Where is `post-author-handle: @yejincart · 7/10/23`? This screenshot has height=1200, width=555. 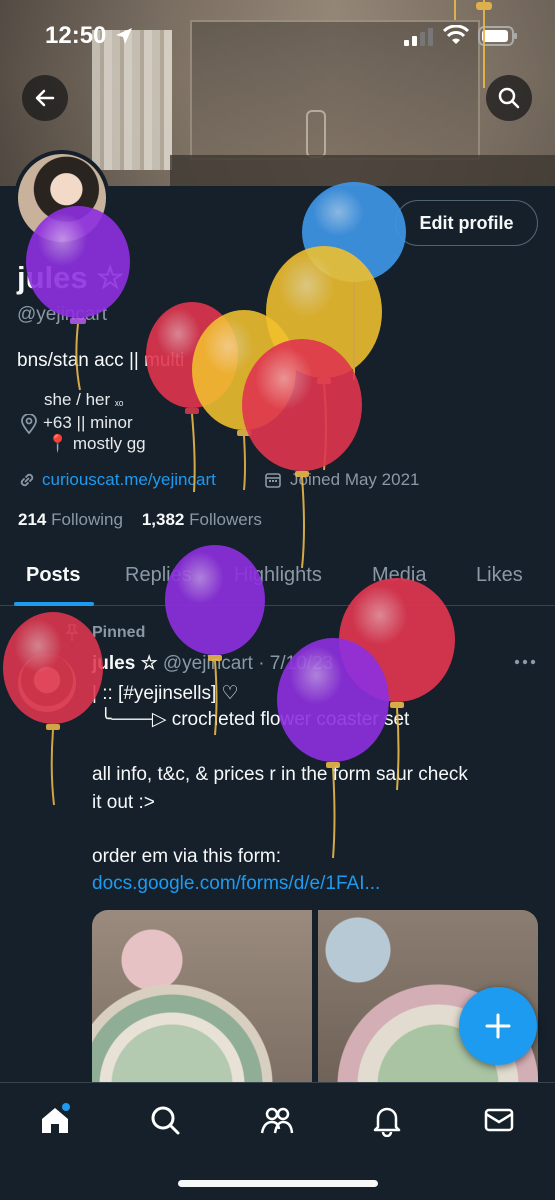 post-author-handle: @yejincart · 7/10/23 is located at coordinates (248, 663).